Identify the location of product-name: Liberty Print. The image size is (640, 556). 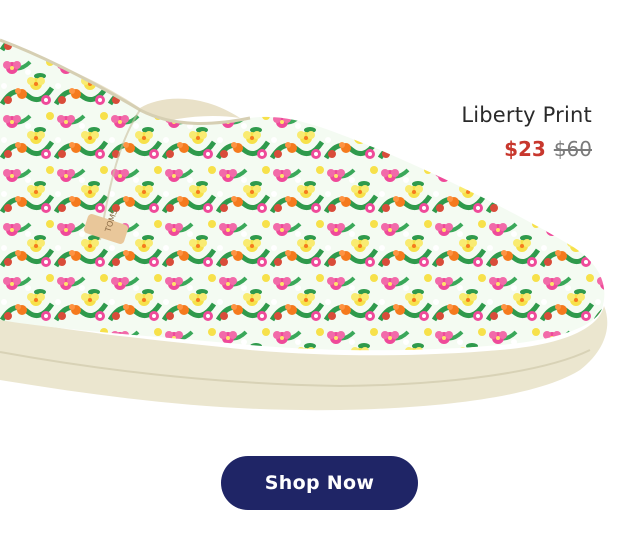
(526, 115).